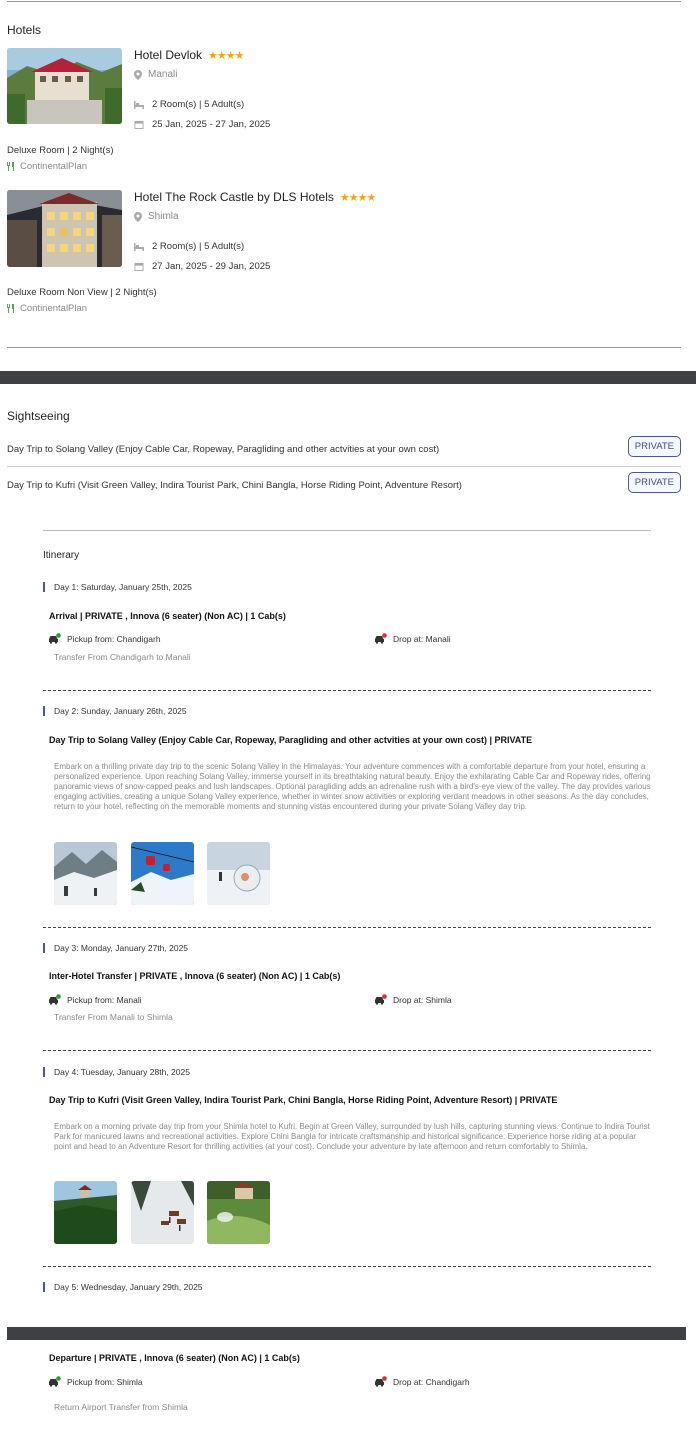 This screenshot has width=696, height=1433. What do you see at coordinates (238, 1212) in the screenshot?
I see `activity-photo-park` at bounding box center [238, 1212].